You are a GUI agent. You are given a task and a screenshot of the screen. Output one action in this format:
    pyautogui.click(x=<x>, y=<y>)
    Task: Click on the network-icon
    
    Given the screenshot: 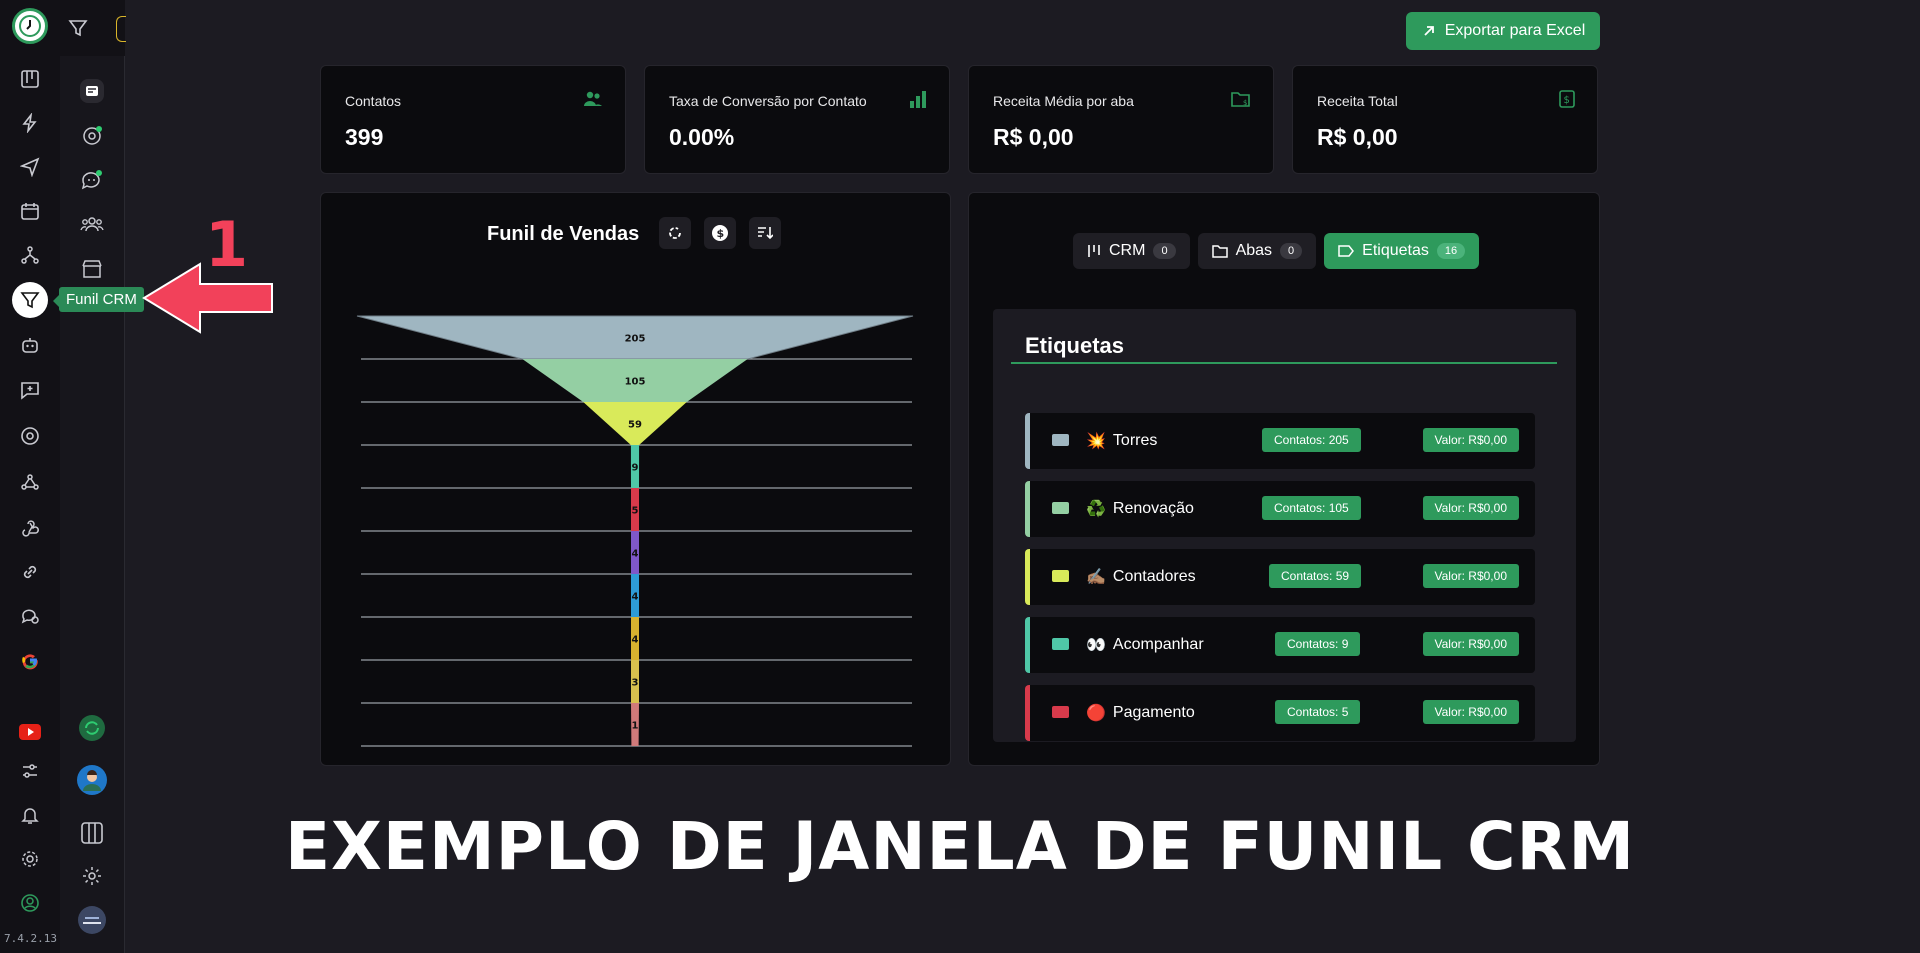 What is the action you would take?
    pyautogui.click(x=30, y=482)
    